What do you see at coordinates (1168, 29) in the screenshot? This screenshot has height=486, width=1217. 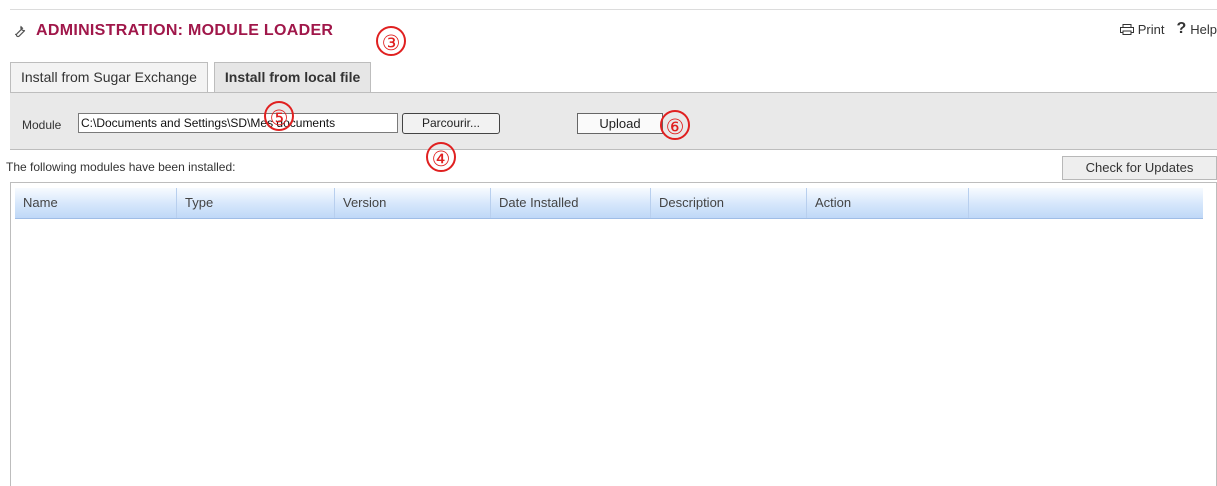 I see `top-actions: Print ? Help` at bounding box center [1168, 29].